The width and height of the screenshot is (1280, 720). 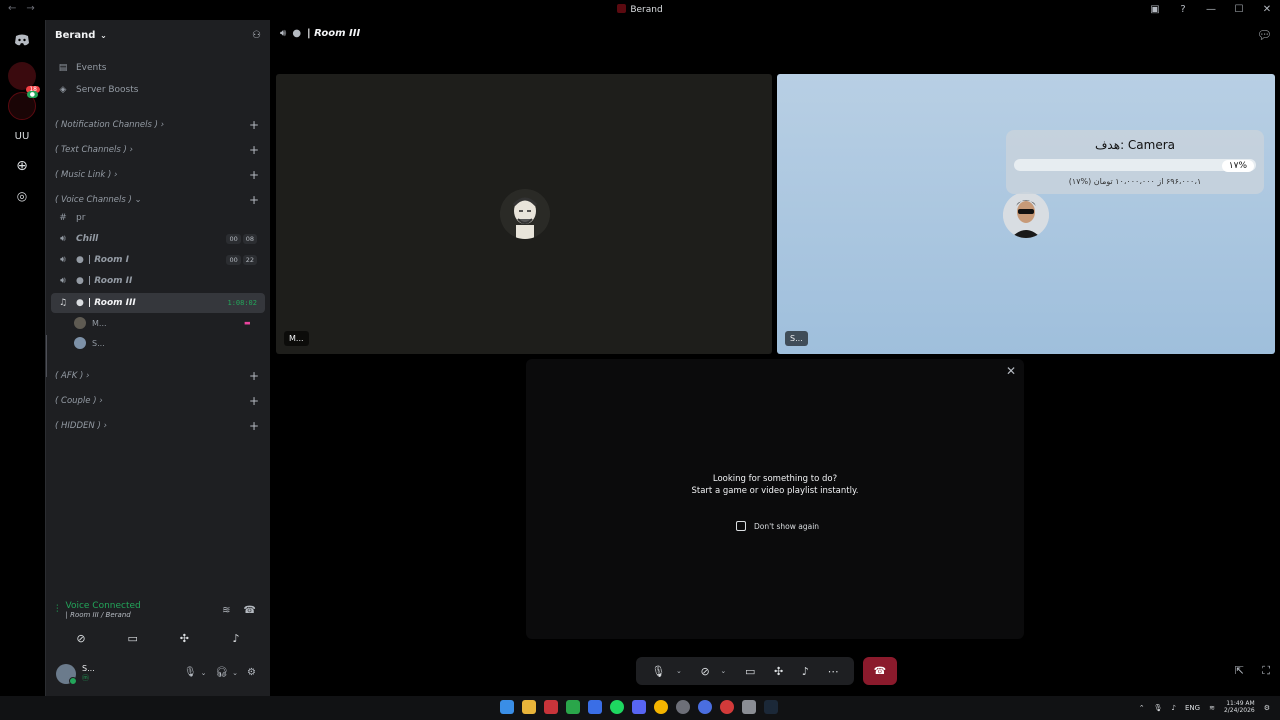 I want to click on channel-room-ii: 🔊︎ ● | Room II, so click(x=158, y=281).